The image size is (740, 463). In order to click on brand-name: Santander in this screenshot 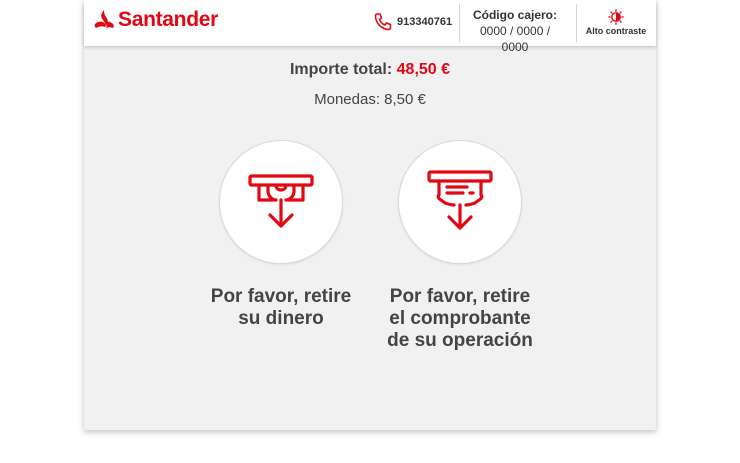, I will do `click(168, 19)`.